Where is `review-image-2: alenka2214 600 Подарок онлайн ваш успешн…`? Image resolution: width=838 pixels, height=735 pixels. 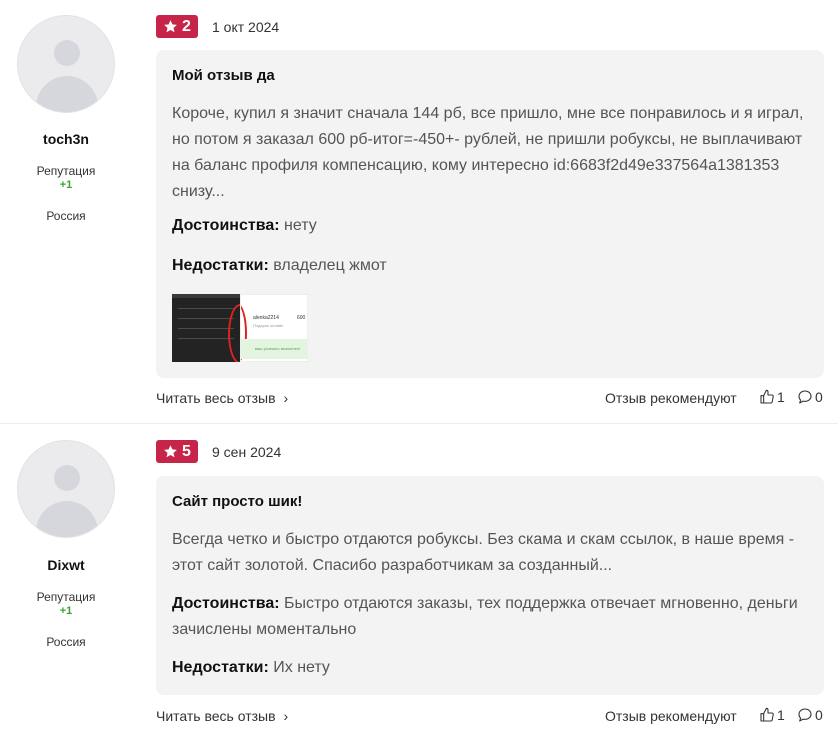
review-image-2: alenka2214 600 Подарок онлайн ваш успешн… is located at coordinates (274, 328).